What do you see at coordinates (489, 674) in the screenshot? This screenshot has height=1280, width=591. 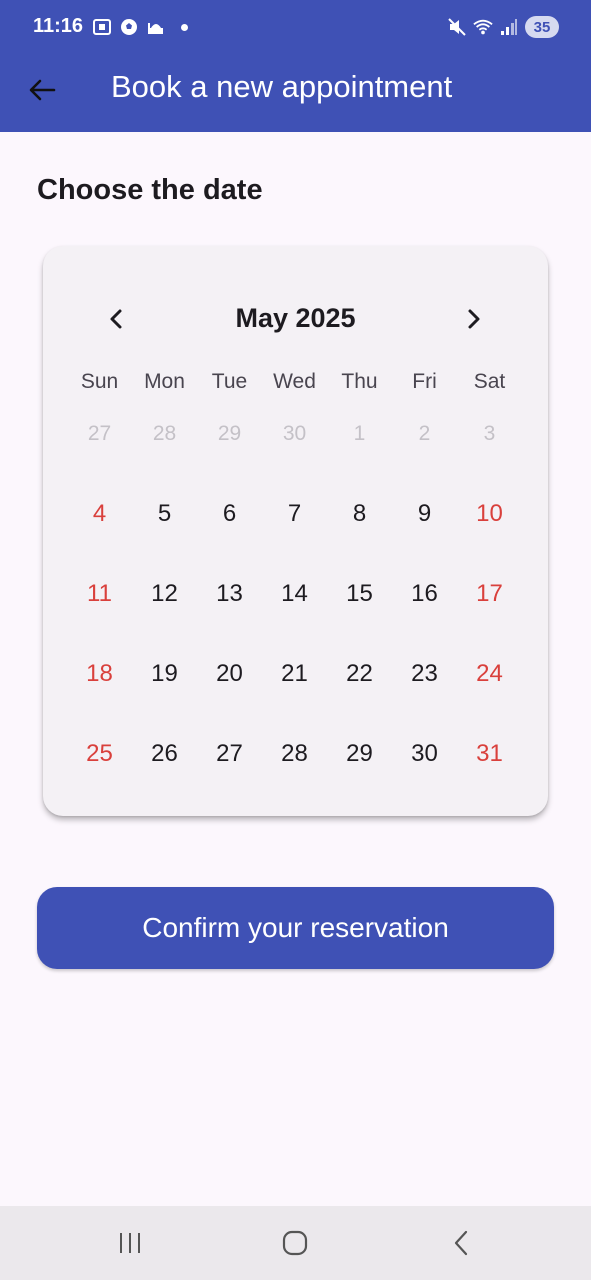 I see `calendar-day: 24` at bounding box center [489, 674].